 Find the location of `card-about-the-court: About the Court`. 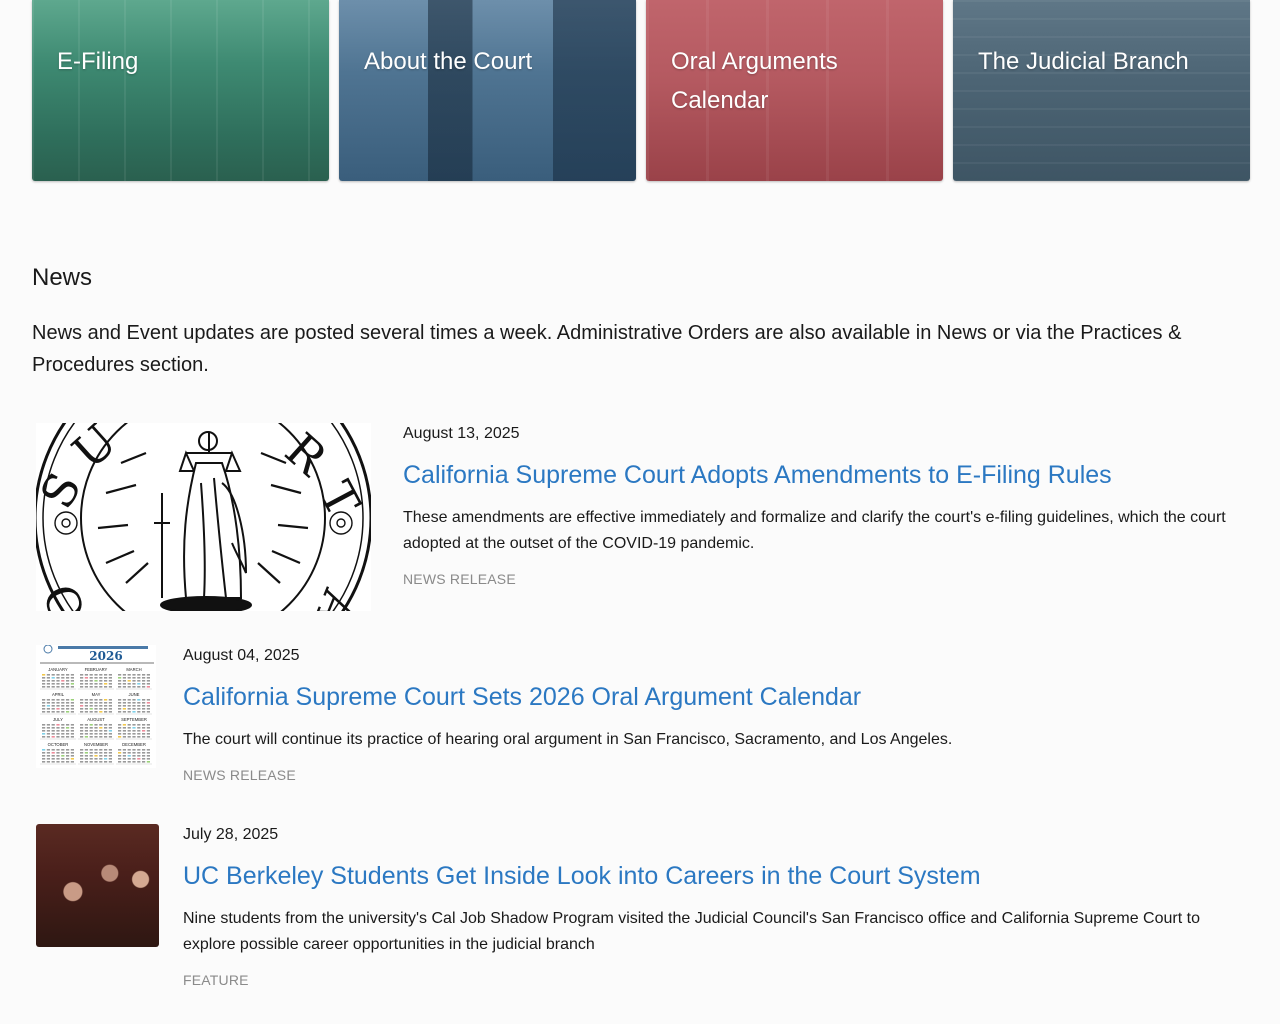

card-about-the-court: About the Court is located at coordinates (487, 90).